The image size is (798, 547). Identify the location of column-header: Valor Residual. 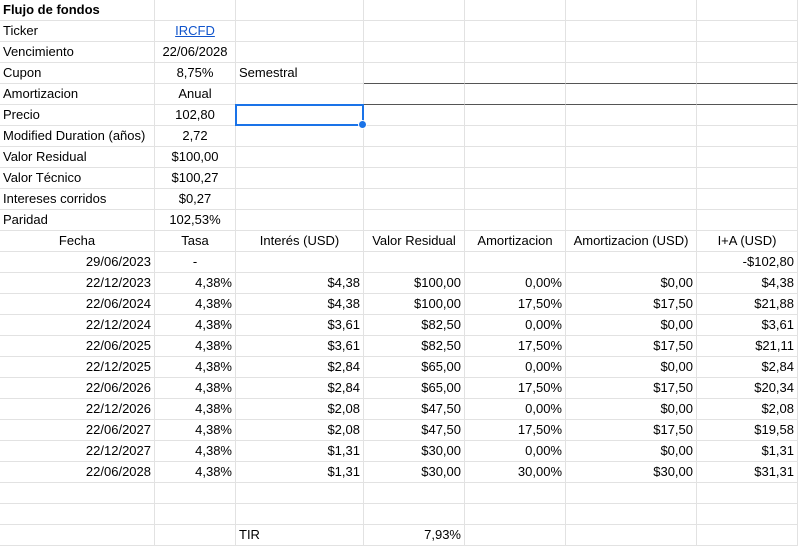
(414, 241).